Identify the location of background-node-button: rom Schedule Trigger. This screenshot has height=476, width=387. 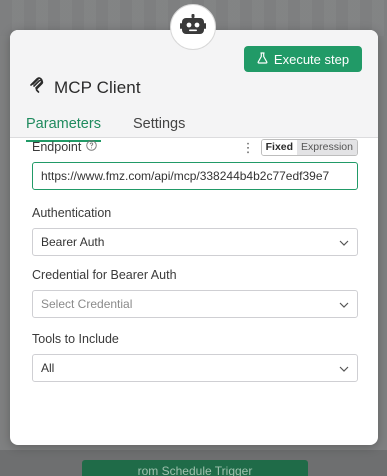
(195, 468).